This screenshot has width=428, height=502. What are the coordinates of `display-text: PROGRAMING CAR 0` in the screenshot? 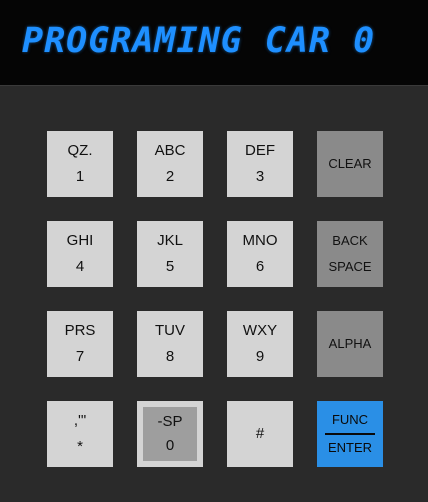 It's located at (199, 41).